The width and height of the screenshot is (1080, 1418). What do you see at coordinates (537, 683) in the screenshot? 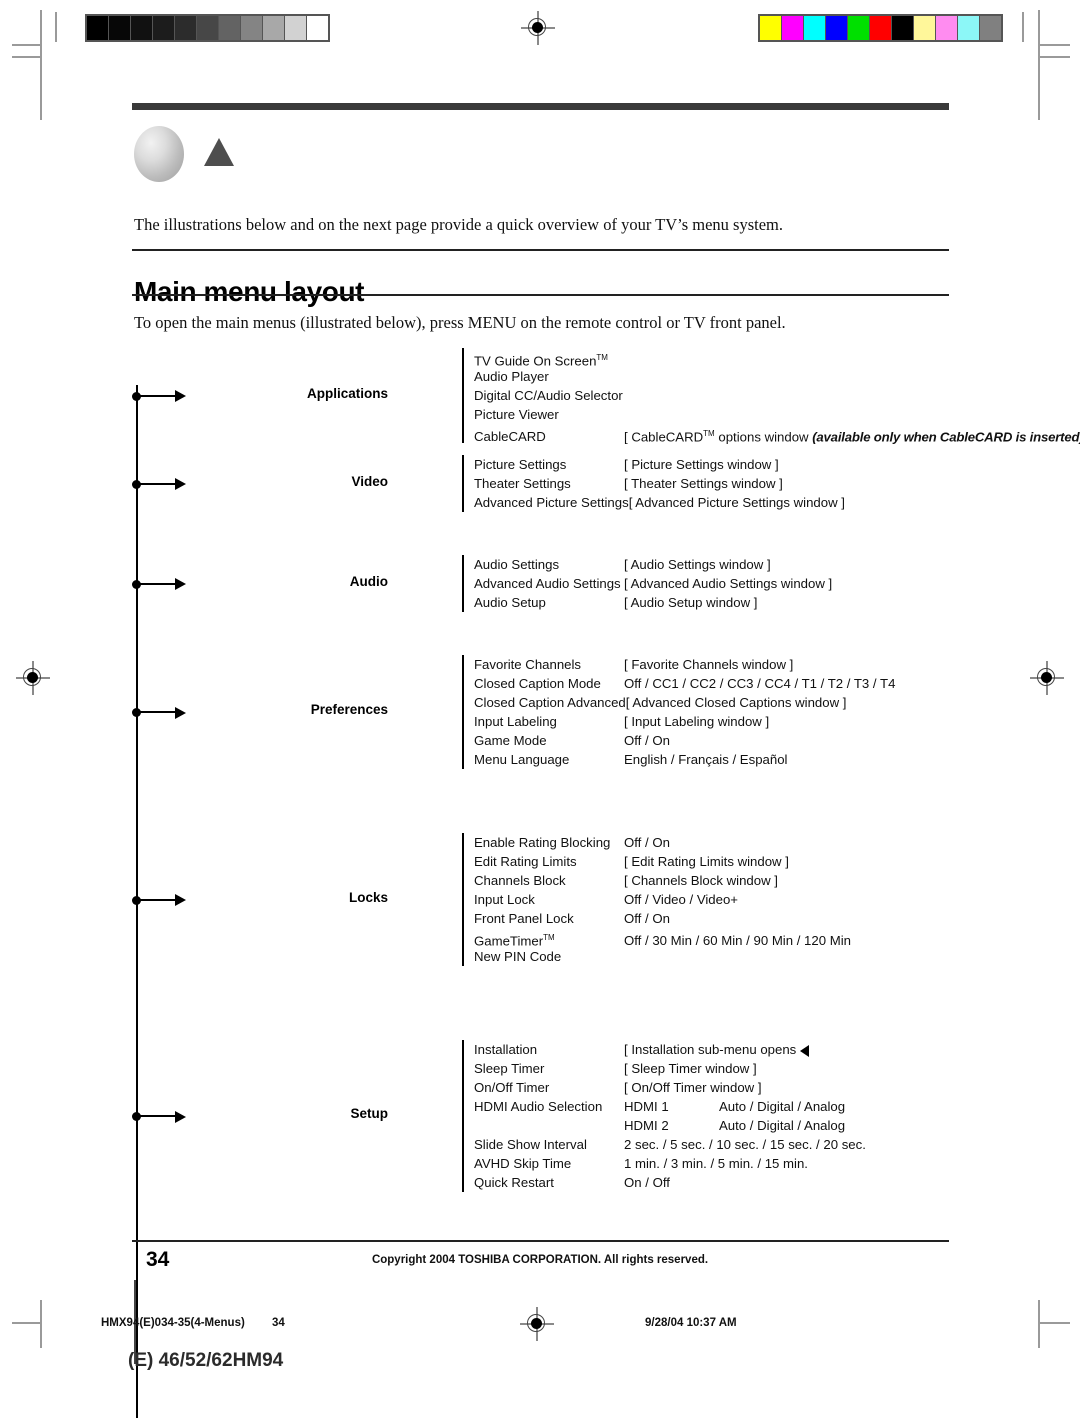
I see `menu-item-label: Closed Caption Mode` at bounding box center [537, 683].